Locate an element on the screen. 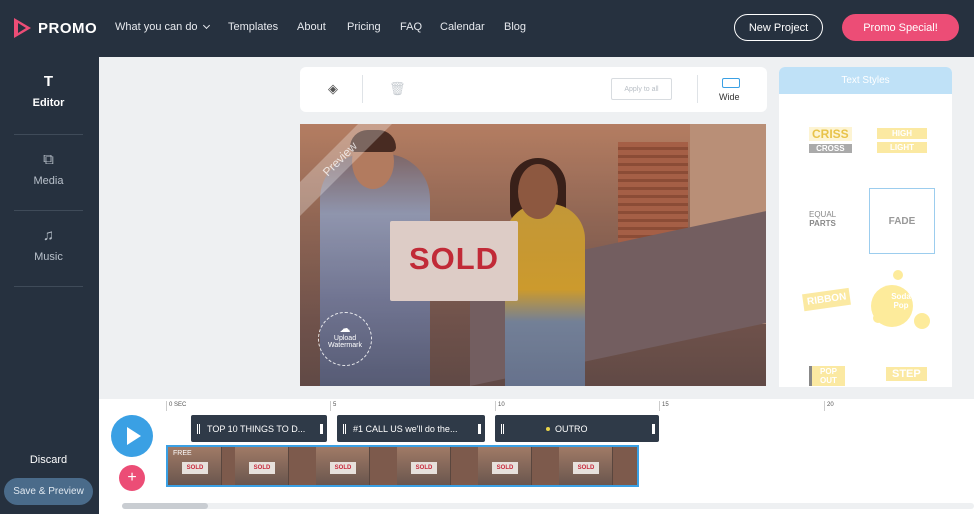 This screenshot has width=974, height=514. nav-pricing: Pricing is located at coordinates (364, 27).